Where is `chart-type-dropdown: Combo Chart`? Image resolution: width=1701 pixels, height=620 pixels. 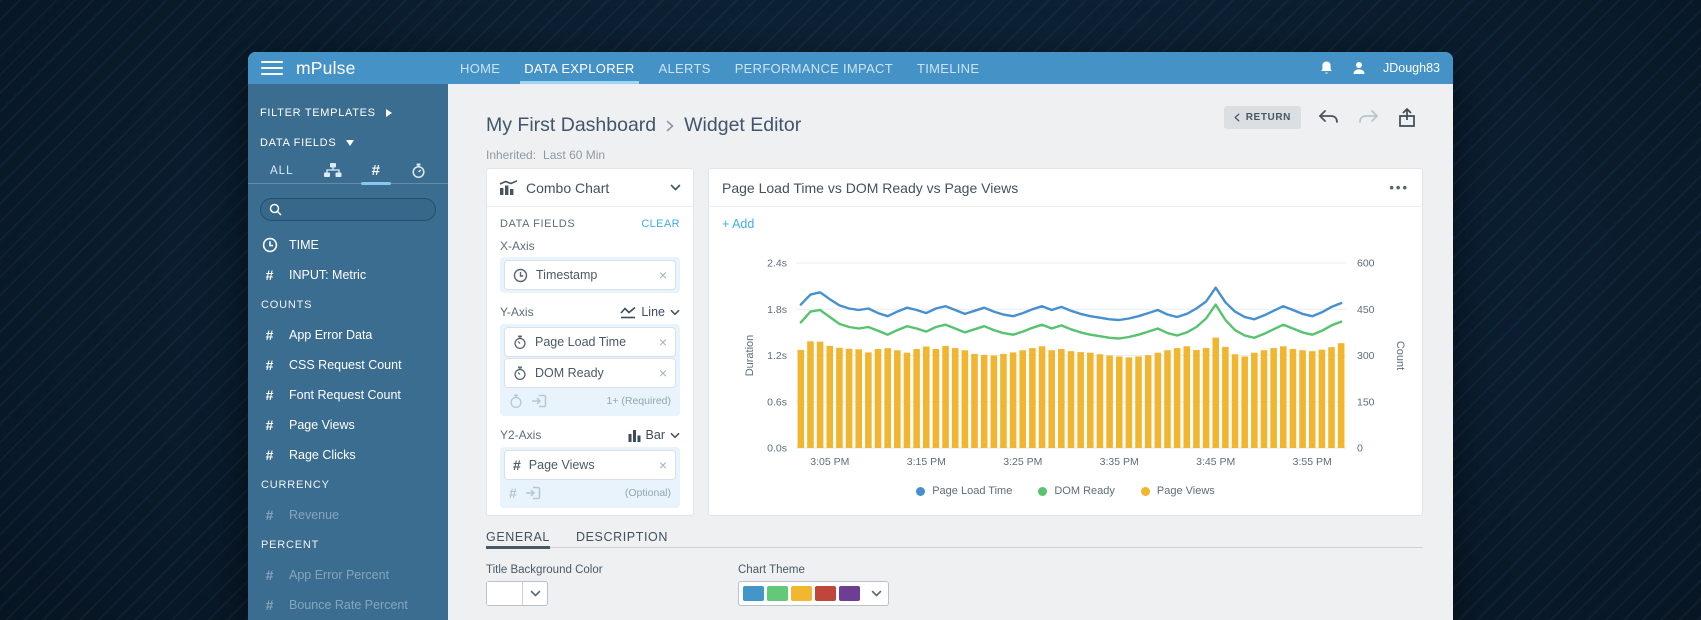
chart-type-dropdown: Combo Chart is located at coordinates (590, 188).